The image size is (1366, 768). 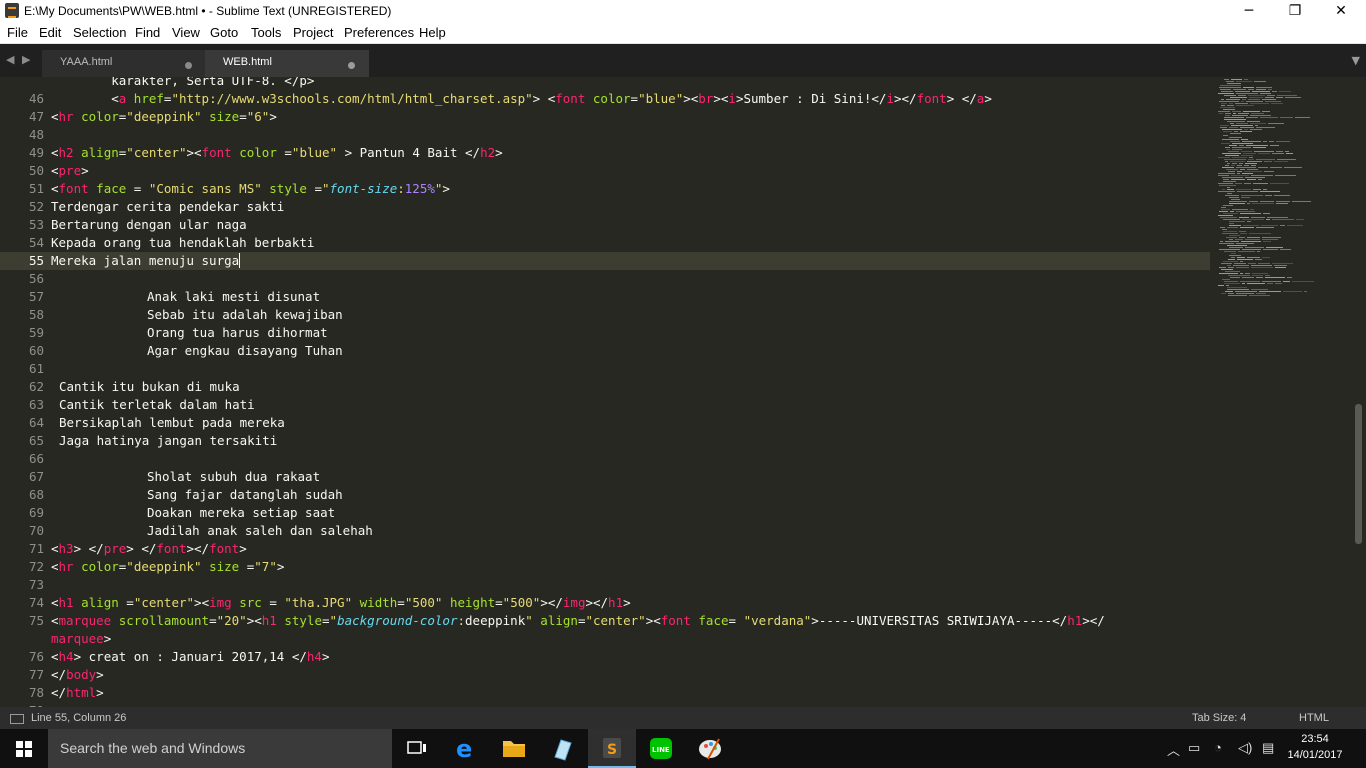 What do you see at coordinates (1315, 755) in the screenshot?
I see `clock-date: 14/01/2017` at bounding box center [1315, 755].